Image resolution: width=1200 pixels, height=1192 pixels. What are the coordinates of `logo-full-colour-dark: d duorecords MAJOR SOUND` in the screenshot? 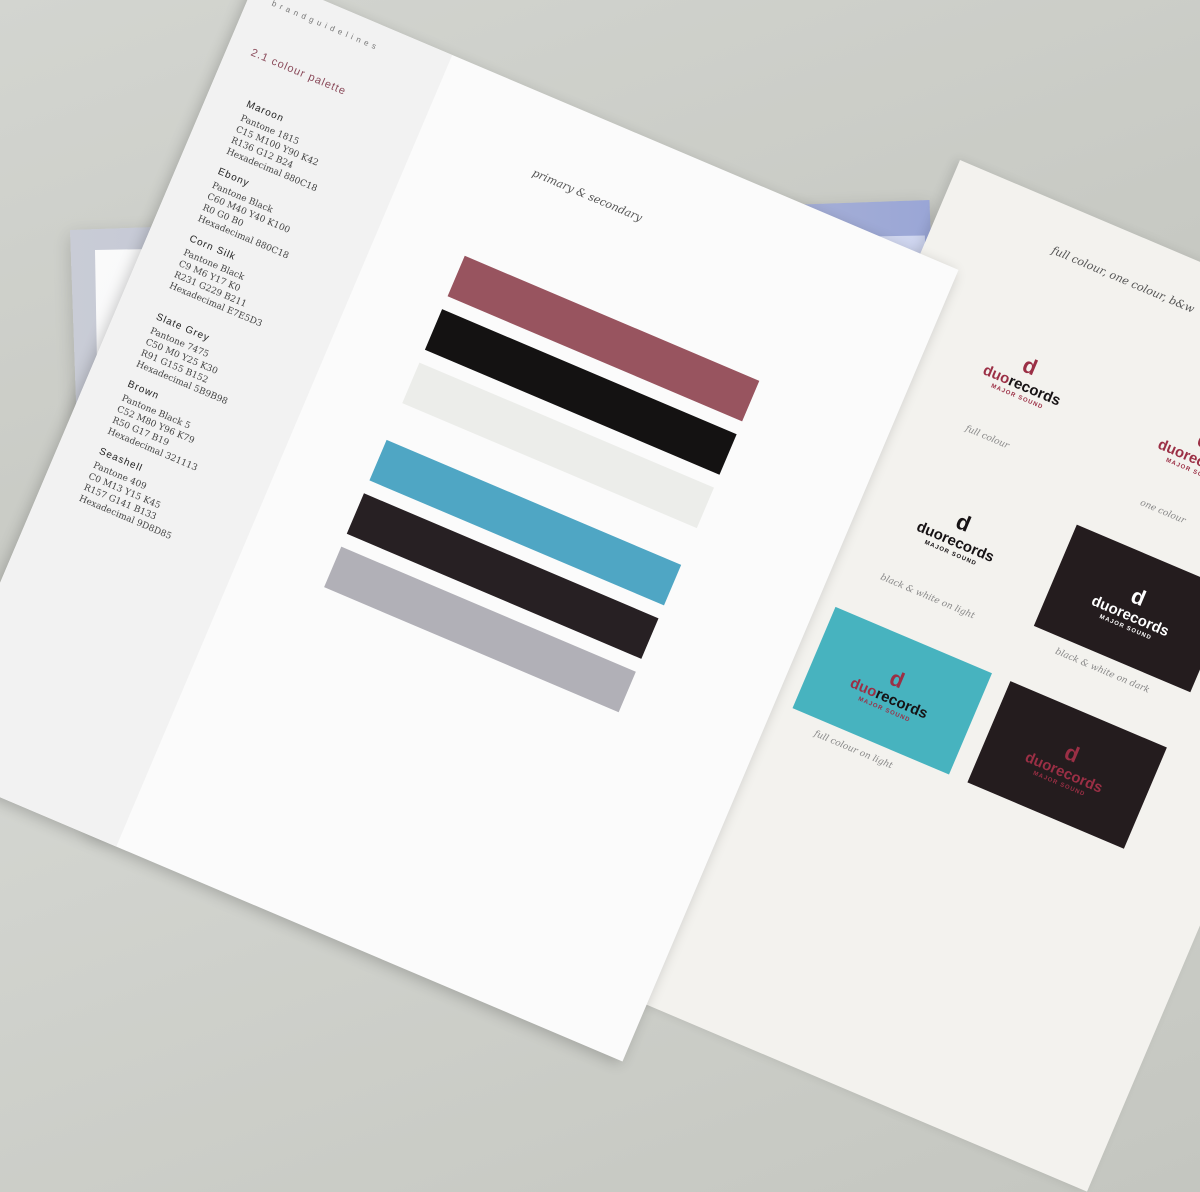 It's located at (1067, 765).